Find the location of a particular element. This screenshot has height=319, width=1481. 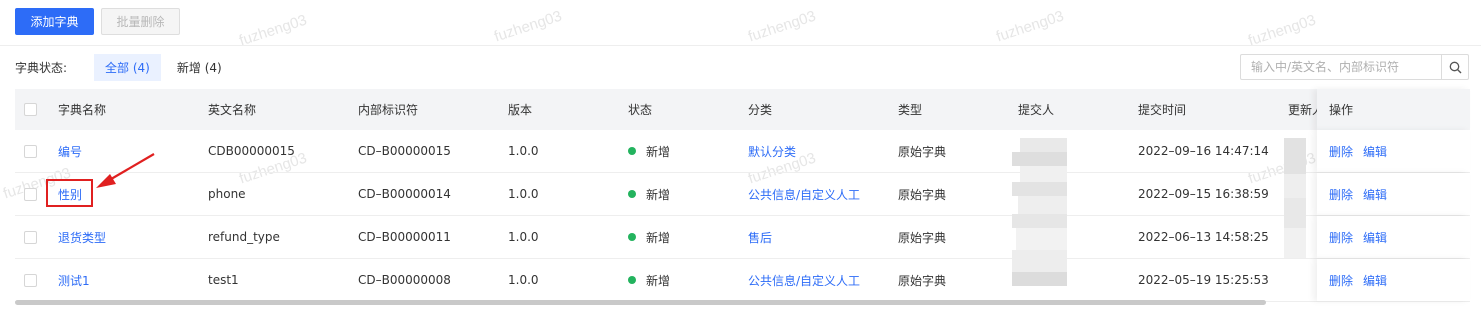

identifier: CD–B00000008 is located at coordinates (404, 280).